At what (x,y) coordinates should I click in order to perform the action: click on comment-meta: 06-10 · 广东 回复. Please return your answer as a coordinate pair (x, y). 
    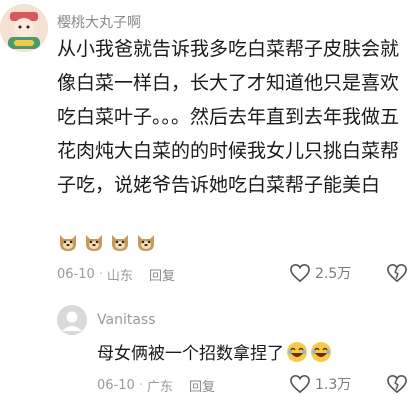
    Looking at the image, I should click on (156, 385).